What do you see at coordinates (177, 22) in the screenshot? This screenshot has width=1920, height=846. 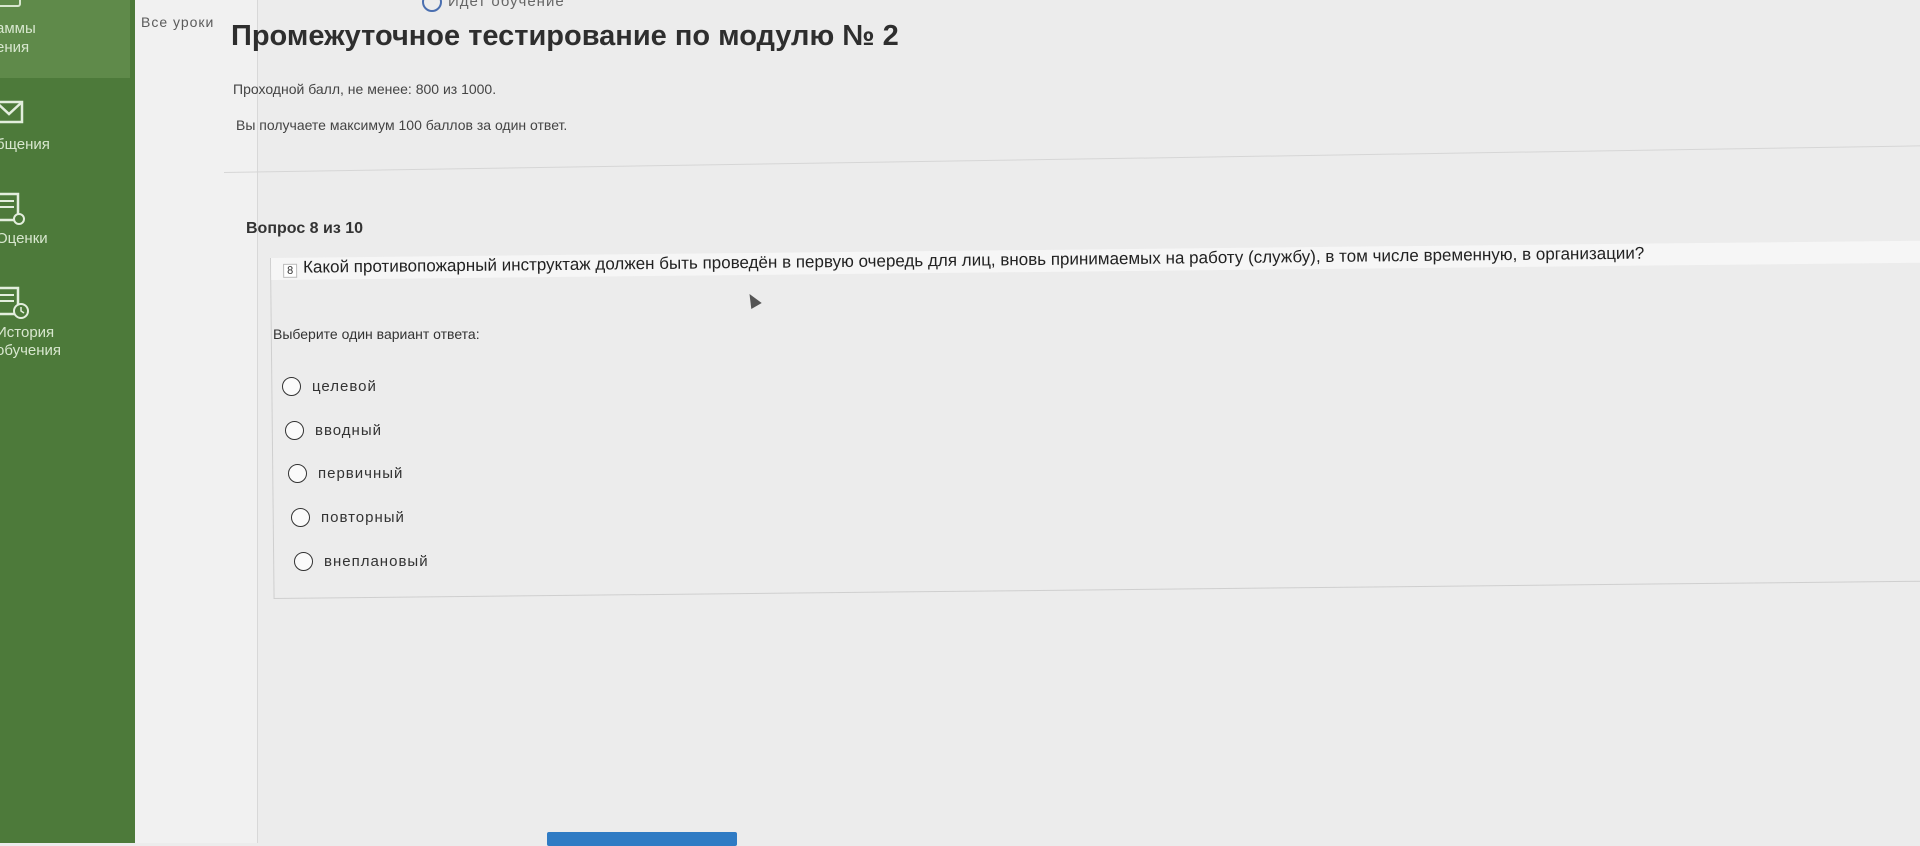 I see `all-lessons-link: Все уроки` at bounding box center [177, 22].